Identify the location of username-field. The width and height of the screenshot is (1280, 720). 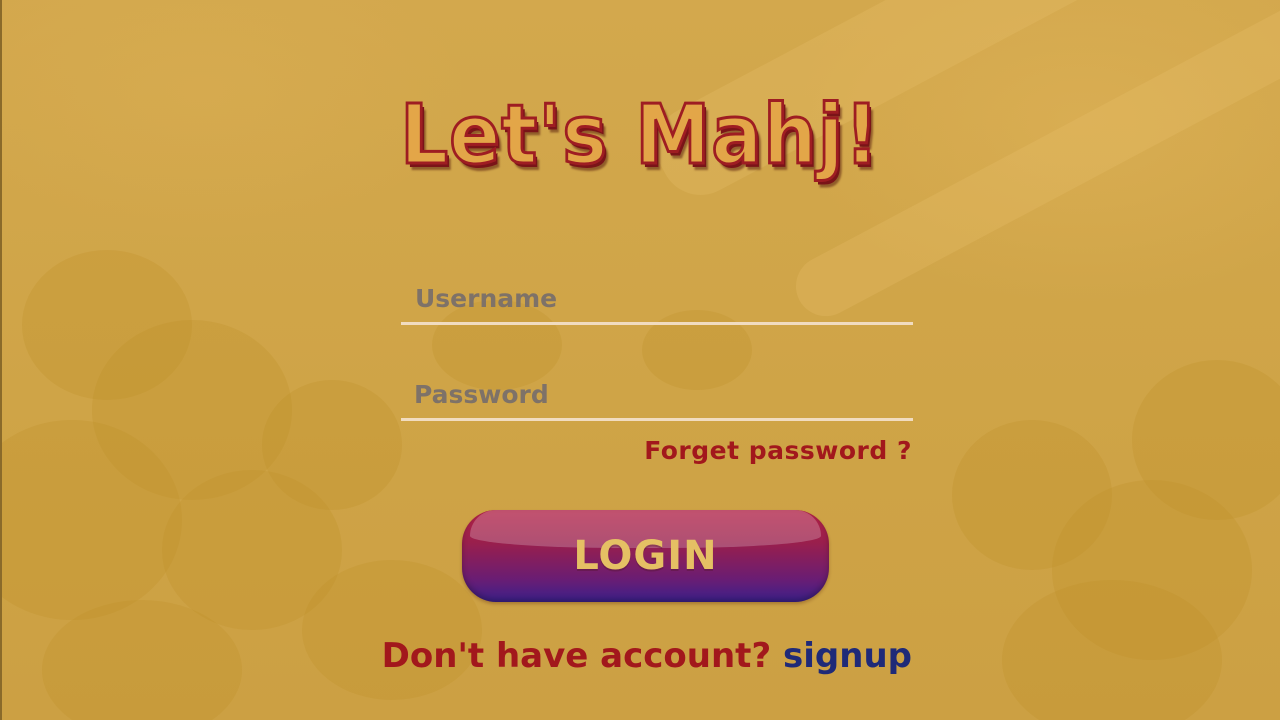
(657, 299).